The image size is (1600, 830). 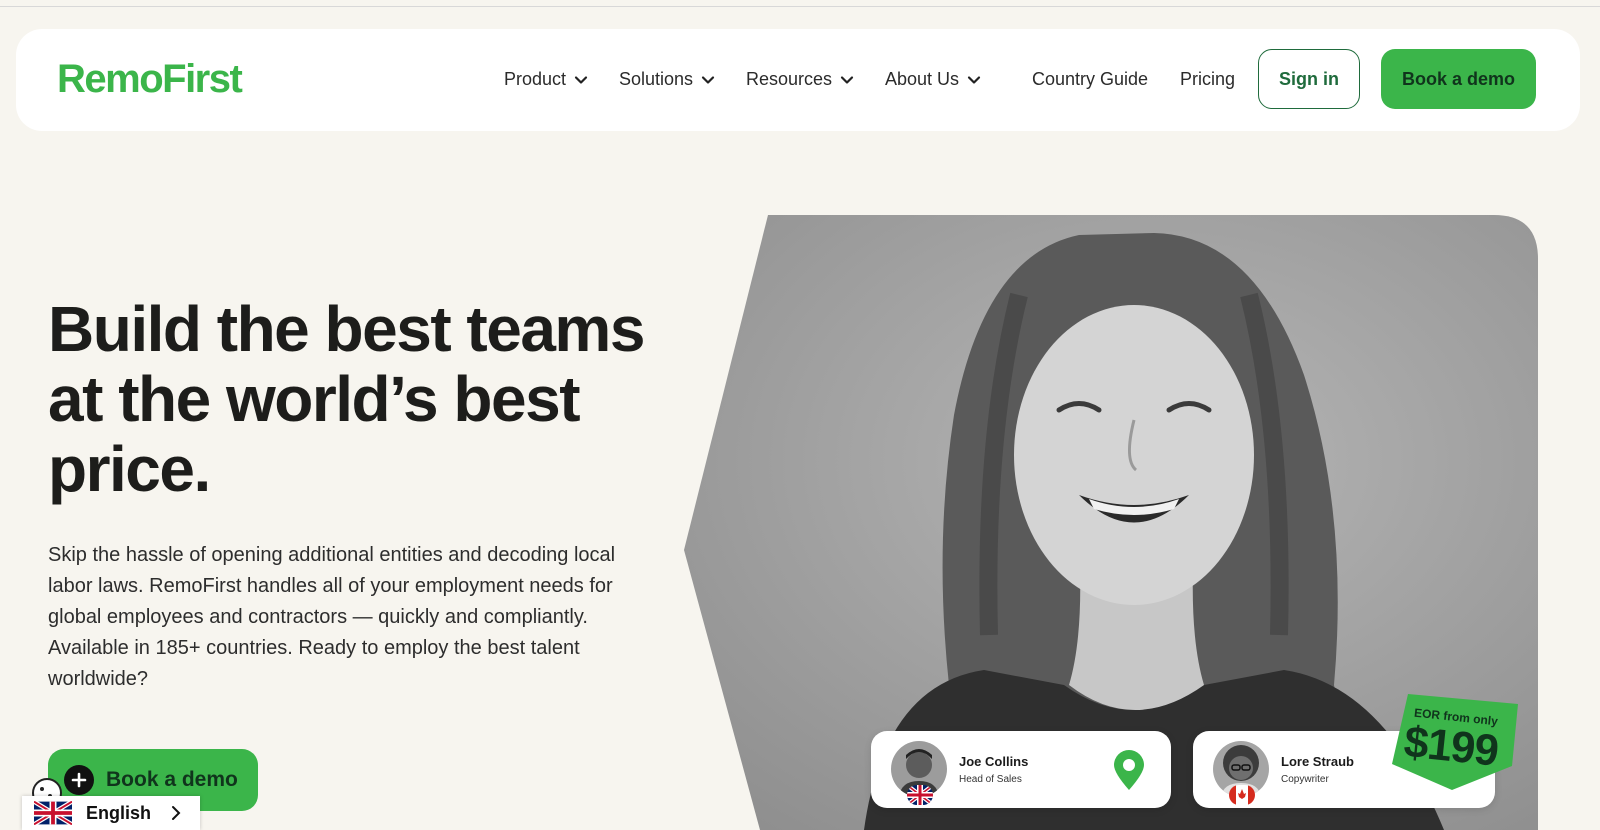 I want to click on nav-solutions: Solutions, so click(x=667, y=79).